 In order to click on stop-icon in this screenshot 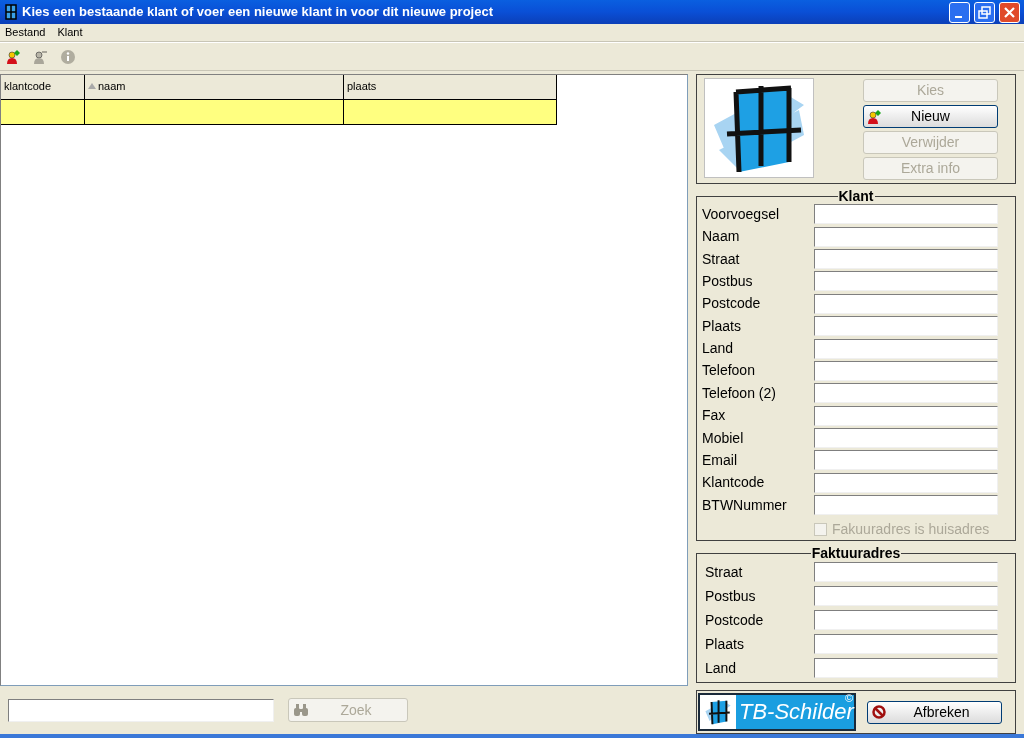, I will do `click(879, 712)`.